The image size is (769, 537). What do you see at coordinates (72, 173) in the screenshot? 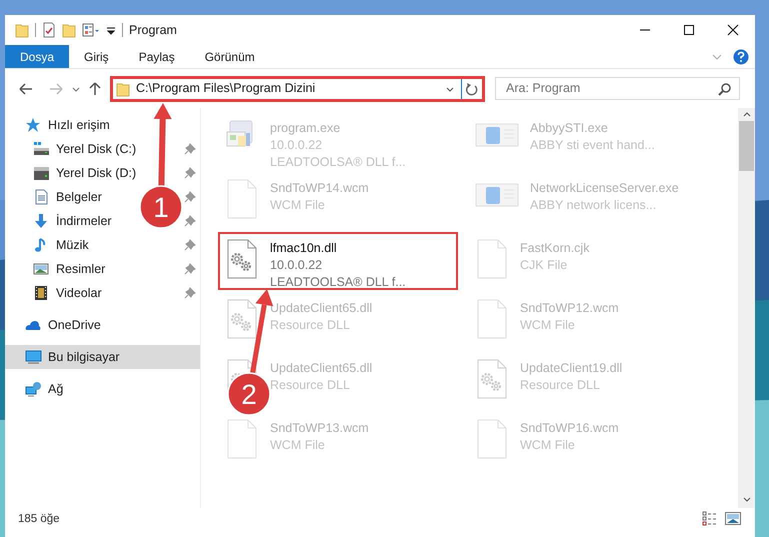
I see `nav-item: Yerel Disk (D:)` at bounding box center [72, 173].